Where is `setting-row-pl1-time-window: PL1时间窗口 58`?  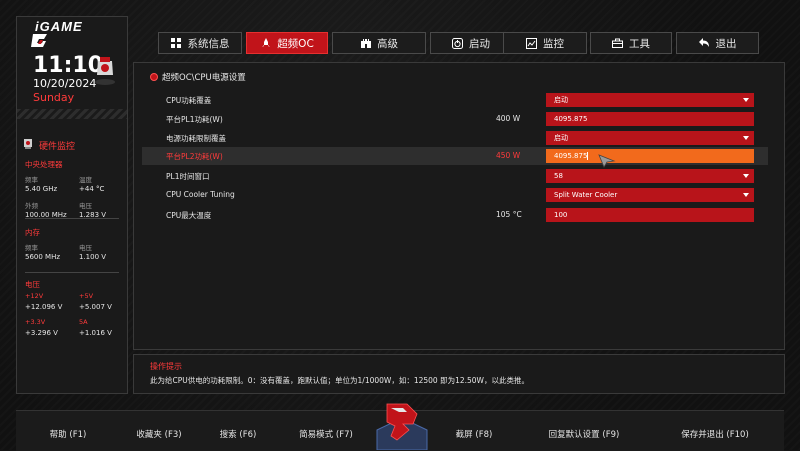
setting-row-pl1-time-window: PL1时间窗口 58 is located at coordinates (455, 176).